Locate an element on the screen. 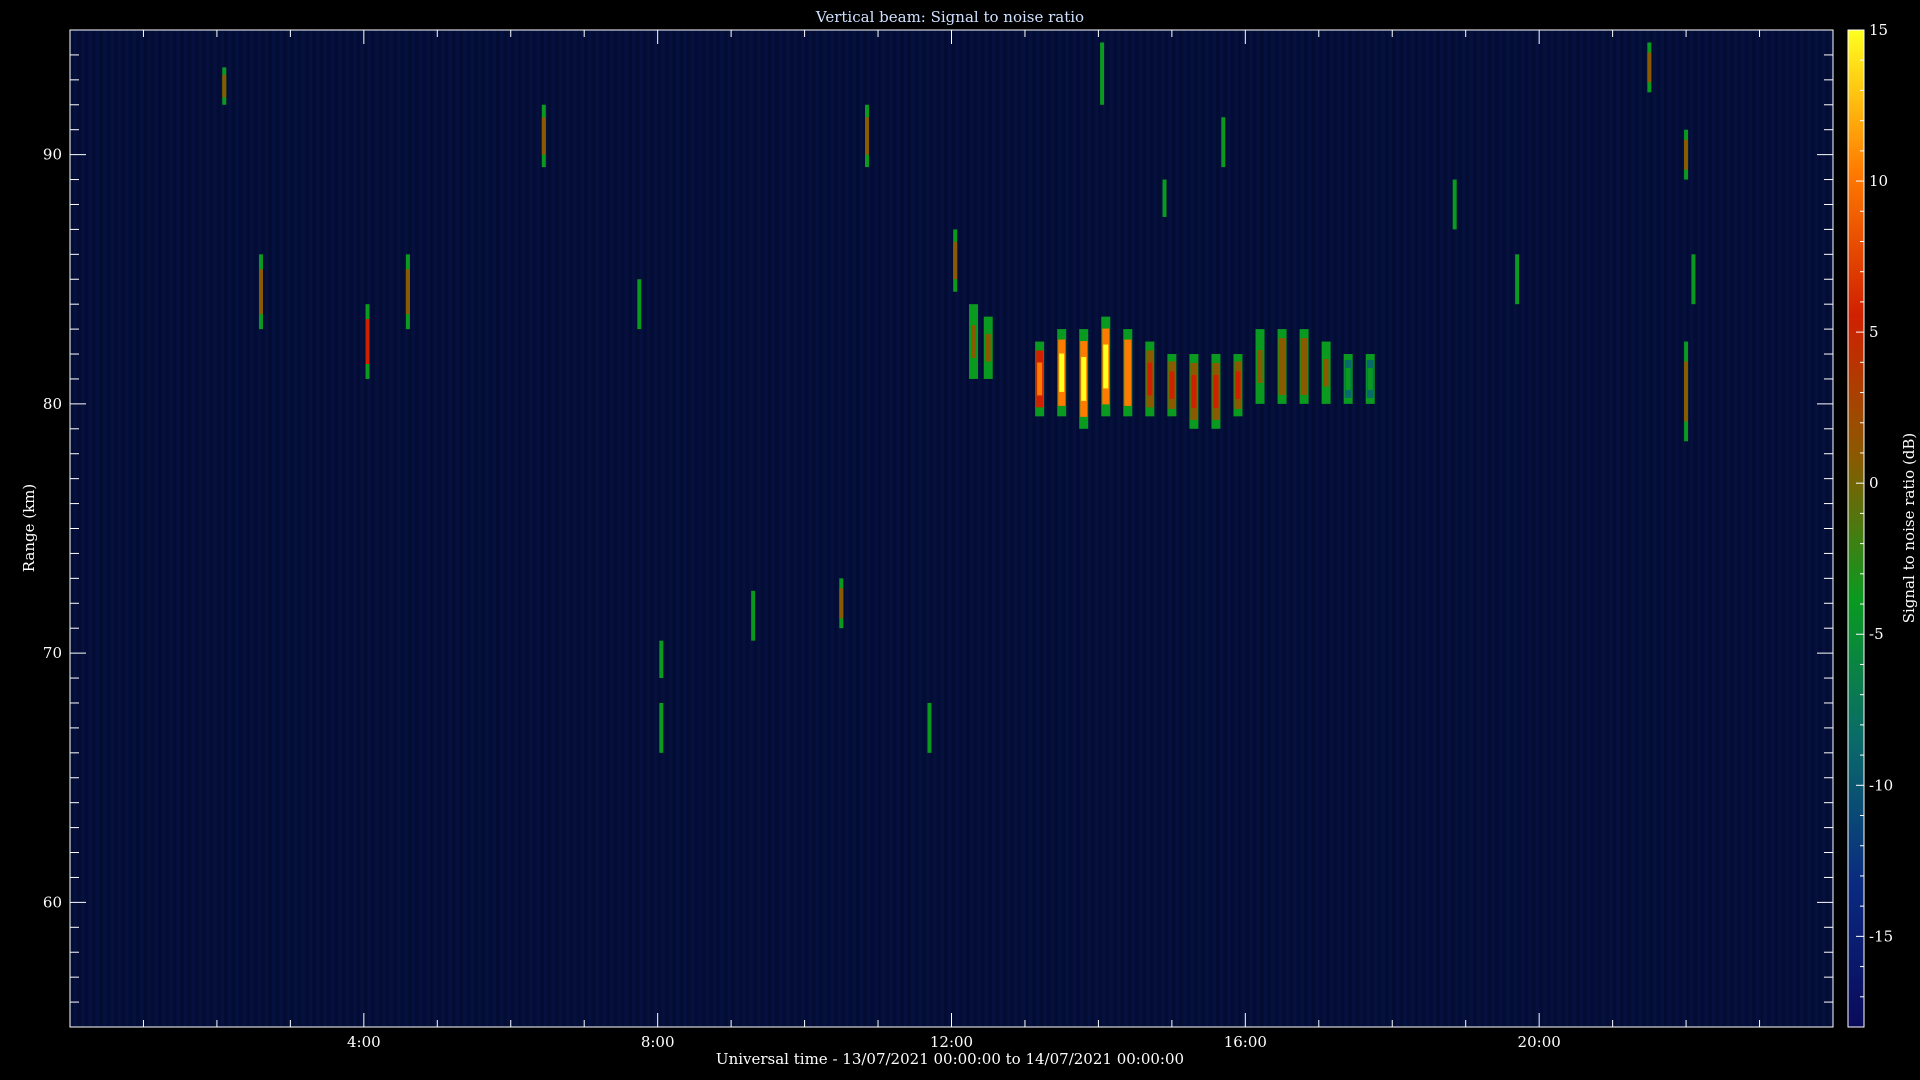 Image resolution: width=1920 pixels, height=1080 pixels. colorbar: 15 10 5 0 -5 -10 -15 is located at coordinates (1870, 524).